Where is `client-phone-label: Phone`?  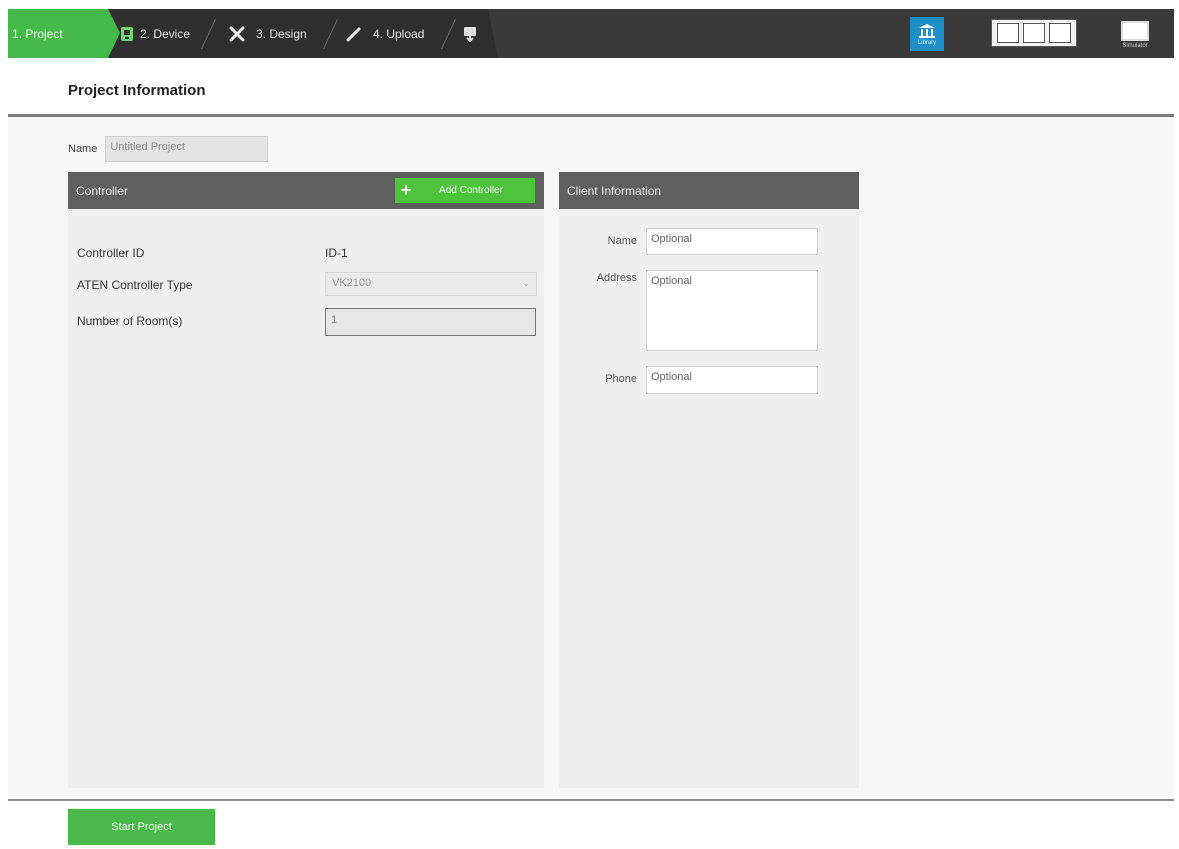 client-phone-label: Phone is located at coordinates (621, 379).